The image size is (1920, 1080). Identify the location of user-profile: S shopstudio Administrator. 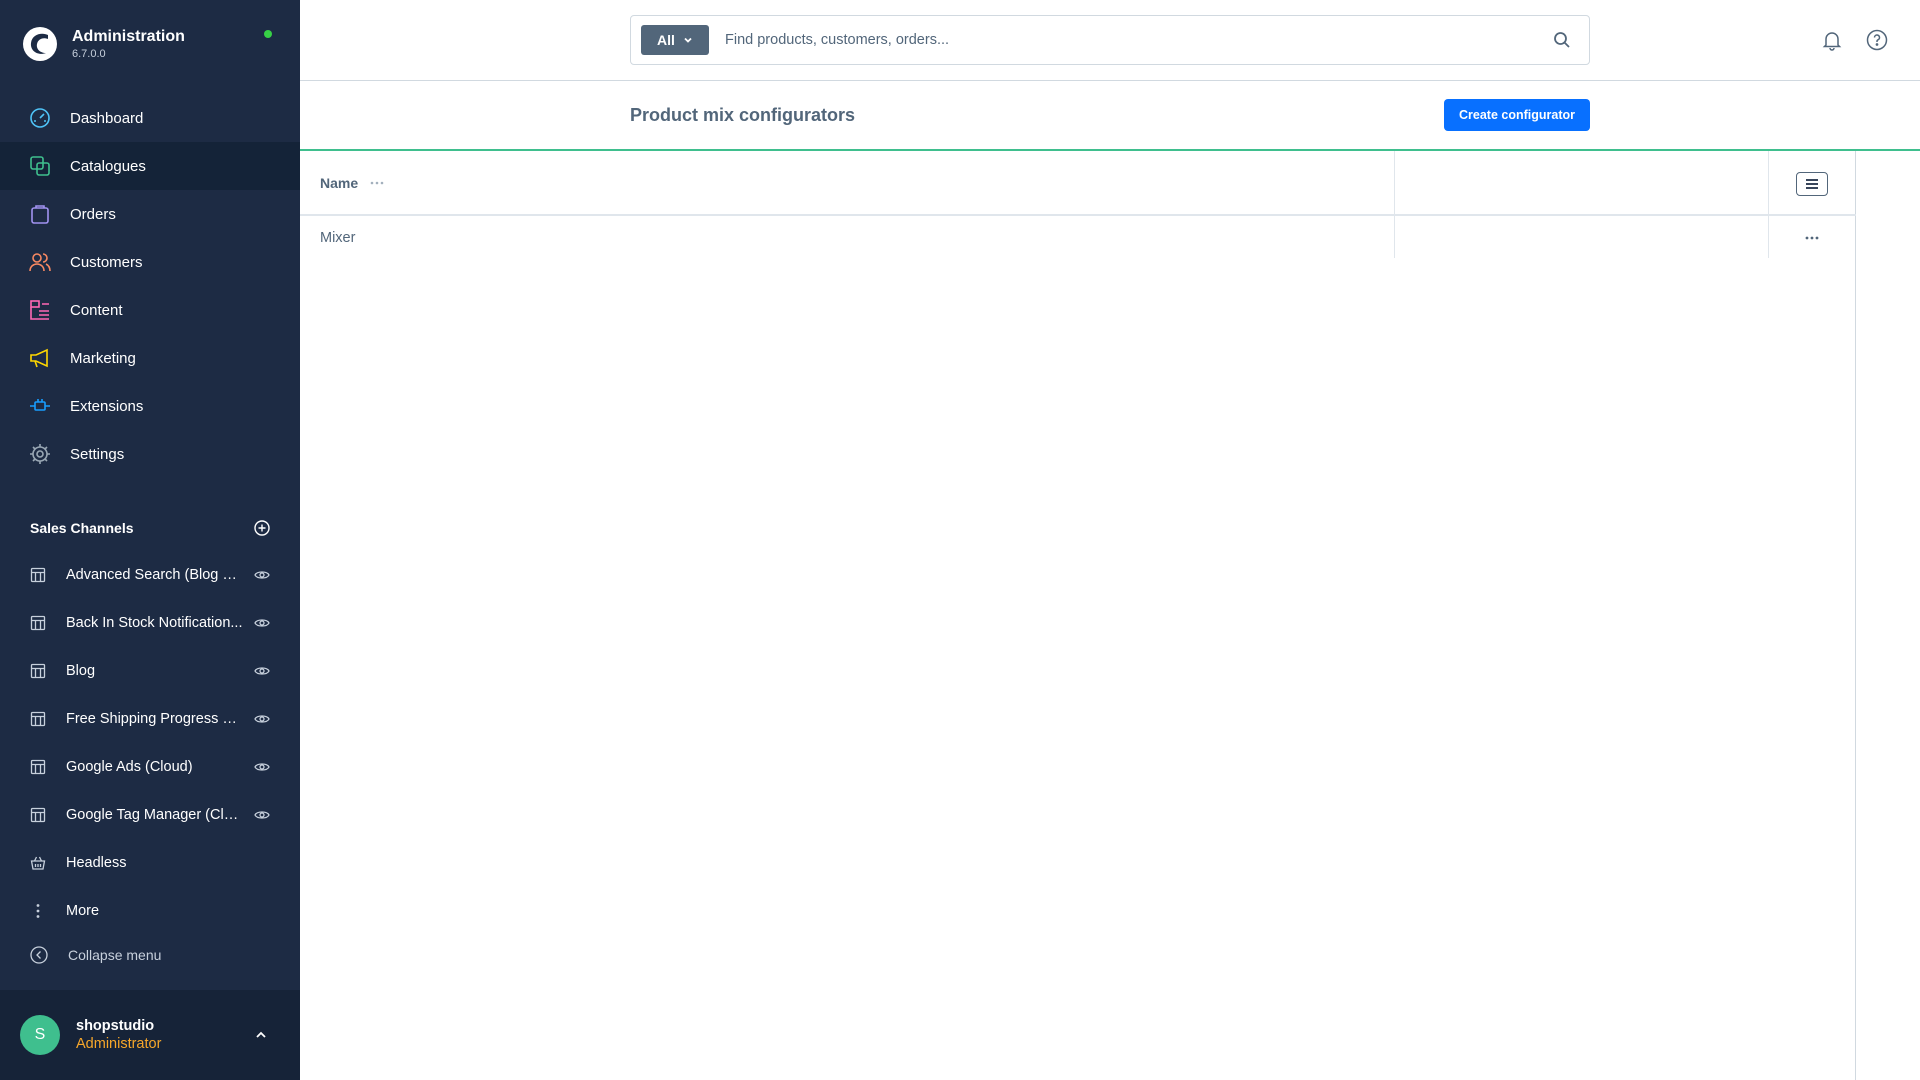
(150, 1035).